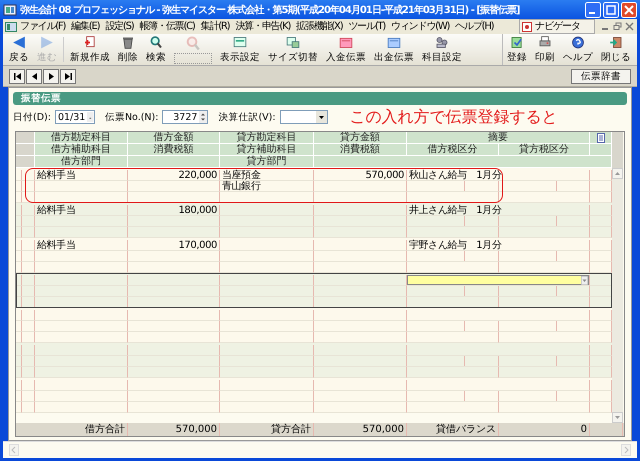  What do you see at coordinates (545, 49) in the screenshot?
I see `print-button: 印刷` at bounding box center [545, 49].